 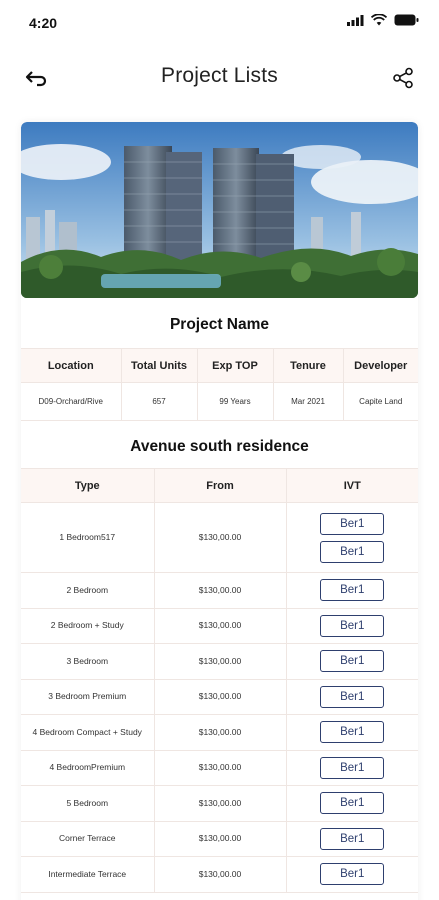 What do you see at coordinates (88, 732) in the screenshot?
I see `unit-type: 4 Bedroom Compact + Study` at bounding box center [88, 732].